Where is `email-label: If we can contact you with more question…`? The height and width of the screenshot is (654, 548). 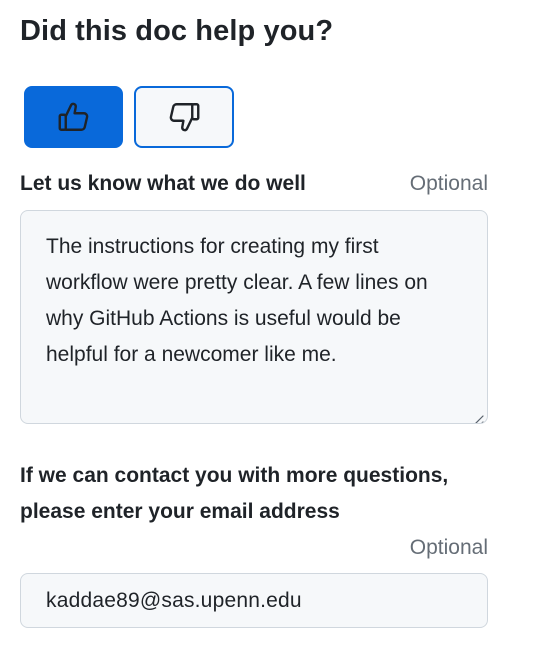
email-label: If we can contact you with more question… is located at coordinates (234, 493).